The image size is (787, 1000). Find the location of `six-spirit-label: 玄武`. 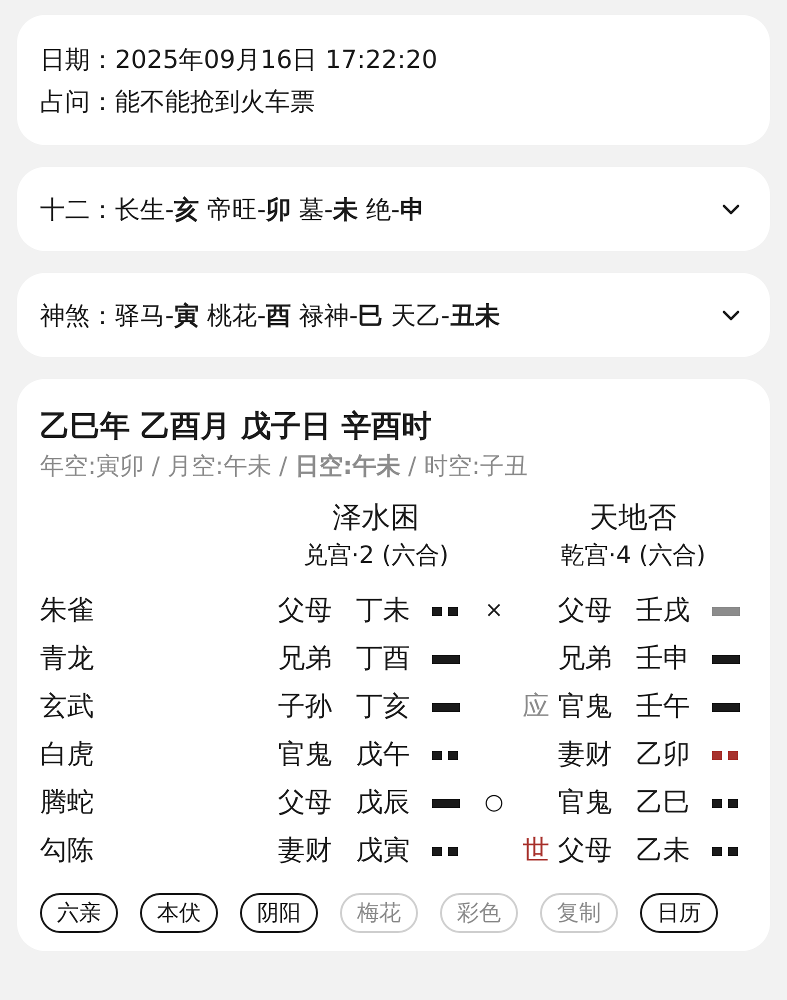

six-spirit-label: 玄武 is located at coordinates (67, 707).